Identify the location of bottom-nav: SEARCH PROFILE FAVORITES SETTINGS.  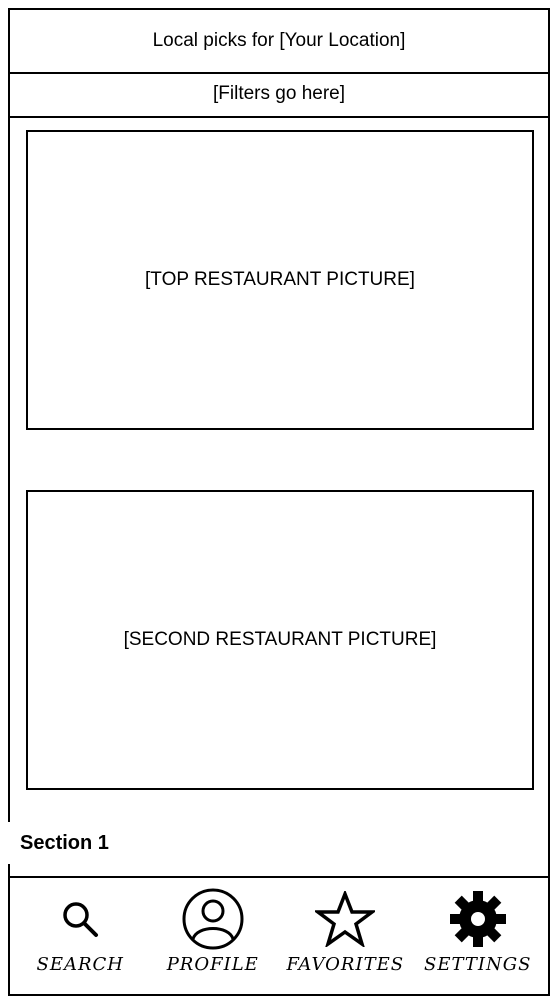
(279, 935).